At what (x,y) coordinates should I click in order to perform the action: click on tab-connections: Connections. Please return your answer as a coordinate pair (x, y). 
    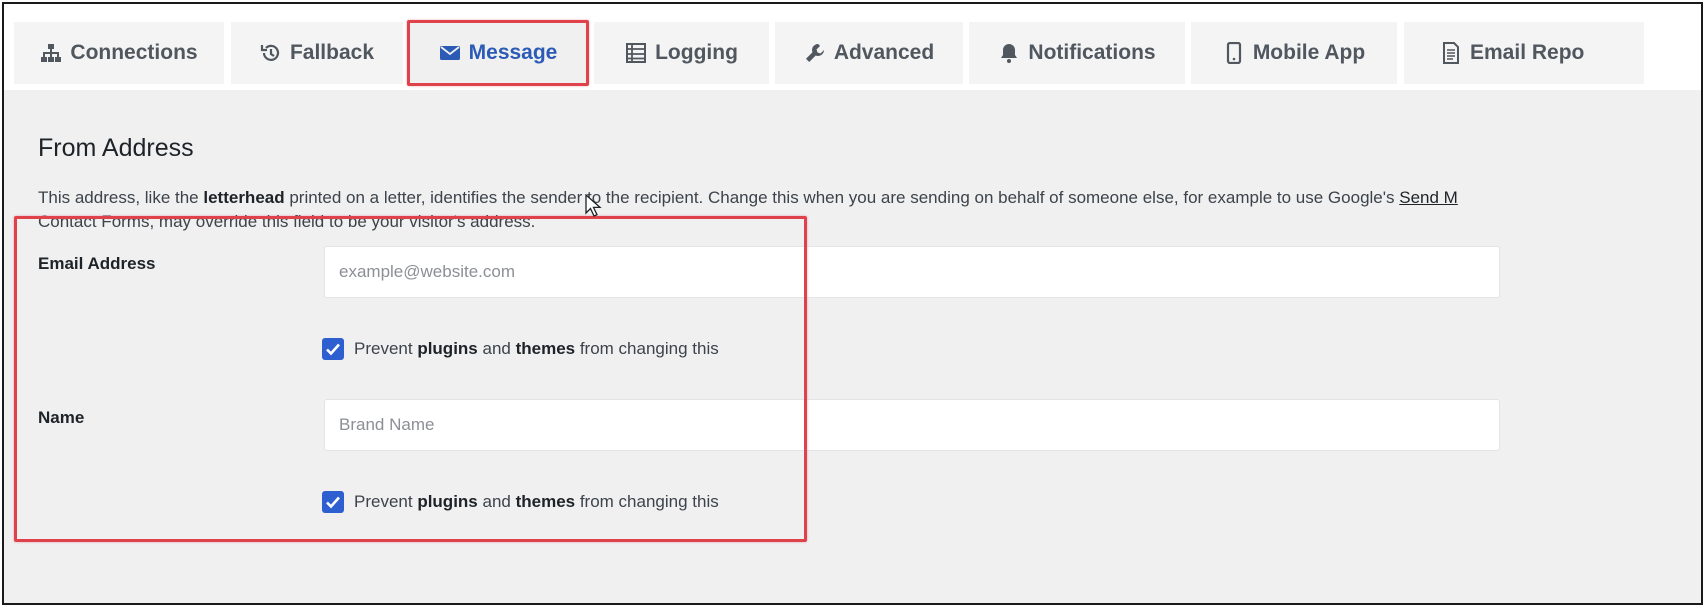
    Looking at the image, I should click on (119, 53).